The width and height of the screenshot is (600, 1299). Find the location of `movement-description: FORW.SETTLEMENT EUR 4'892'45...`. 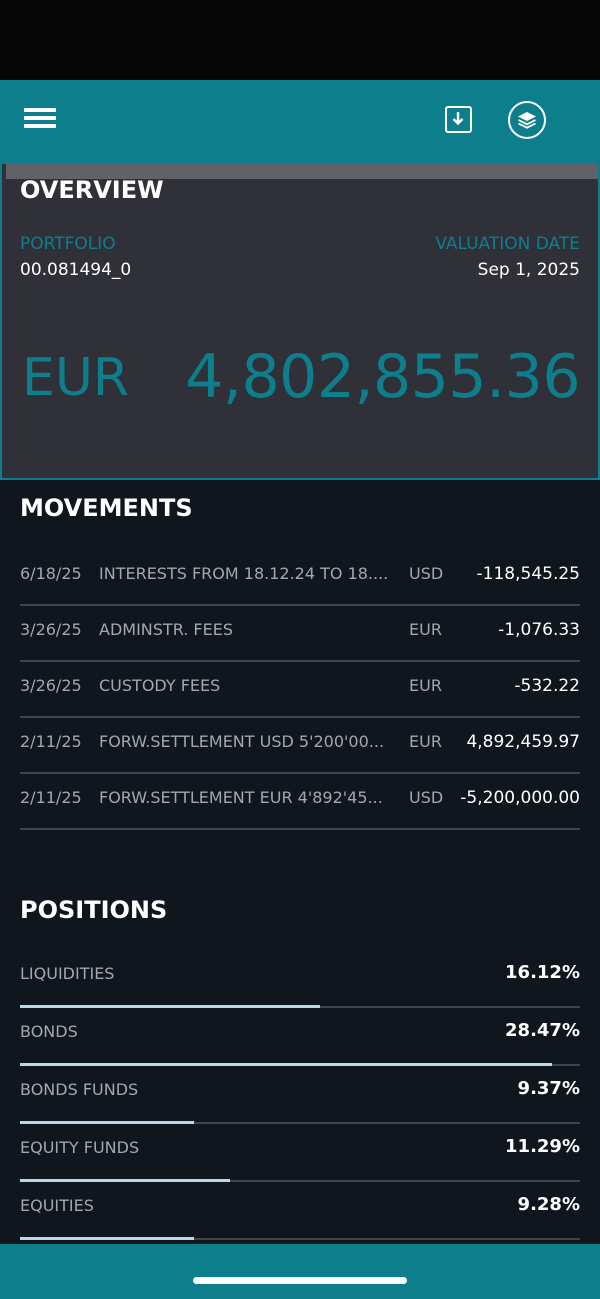

movement-description: FORW.SETTLEMENT EUR 4'892'45... is located at coordinates (241, 797).